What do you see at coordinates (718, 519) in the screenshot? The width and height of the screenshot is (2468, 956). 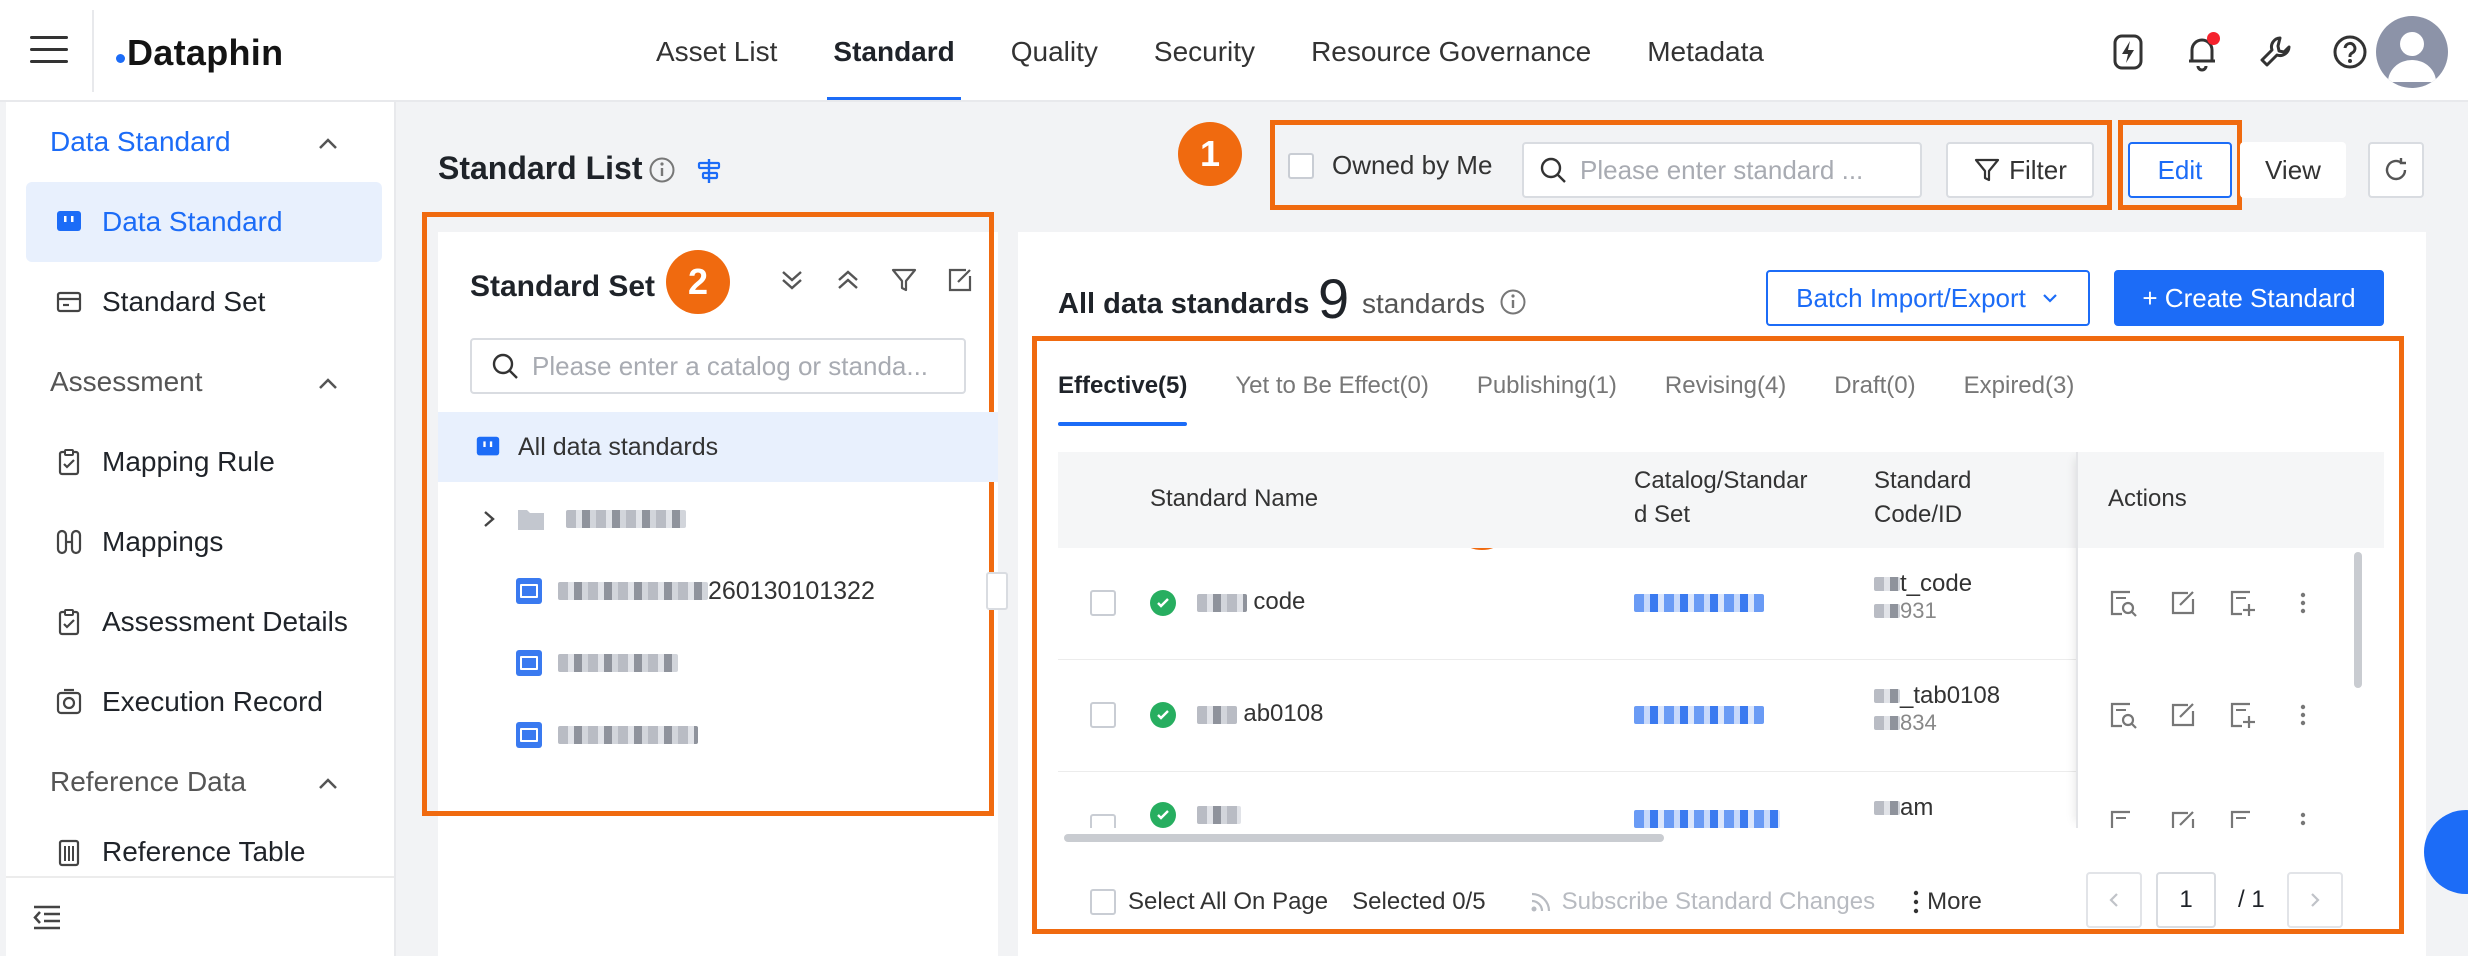 I see `tree-item-folder` at bounding box center [718, 519].